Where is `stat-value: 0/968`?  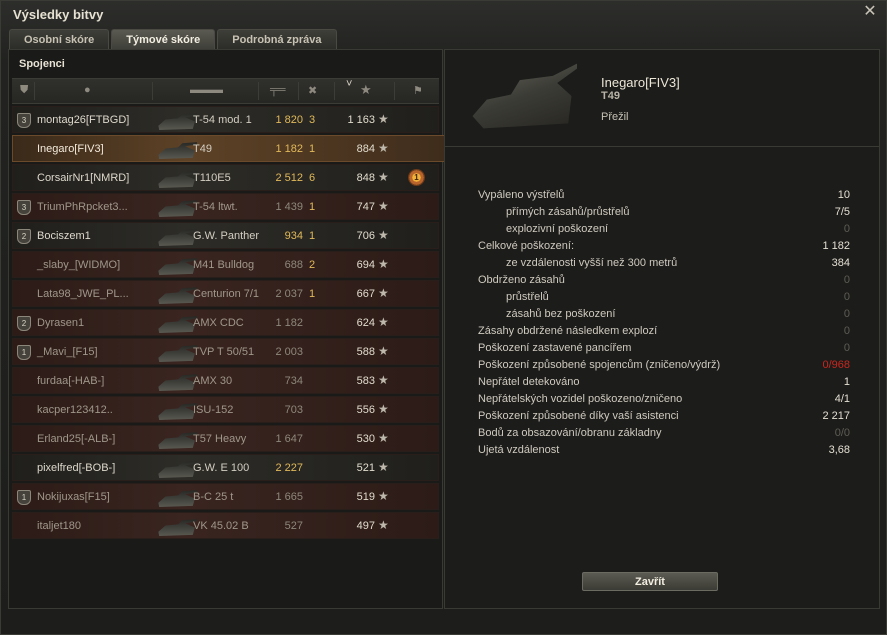 stat-value: 0/968 is located at coordinates (836, 365).